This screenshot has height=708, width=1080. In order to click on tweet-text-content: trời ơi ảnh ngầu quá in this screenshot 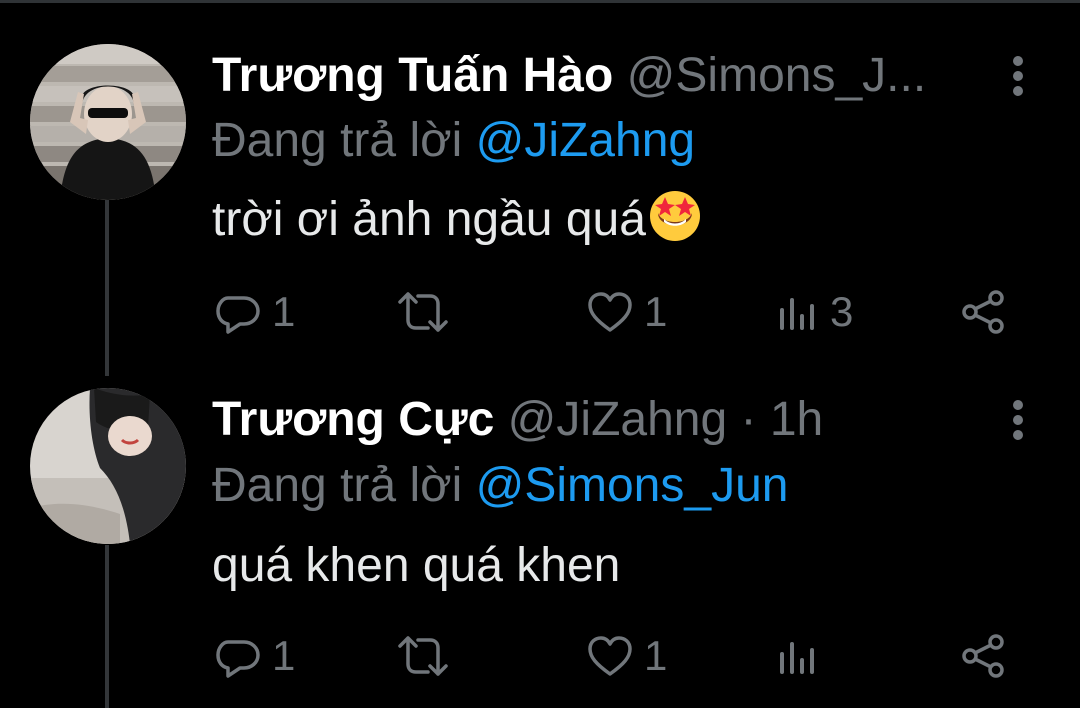, I will do `click(429, 219)`.